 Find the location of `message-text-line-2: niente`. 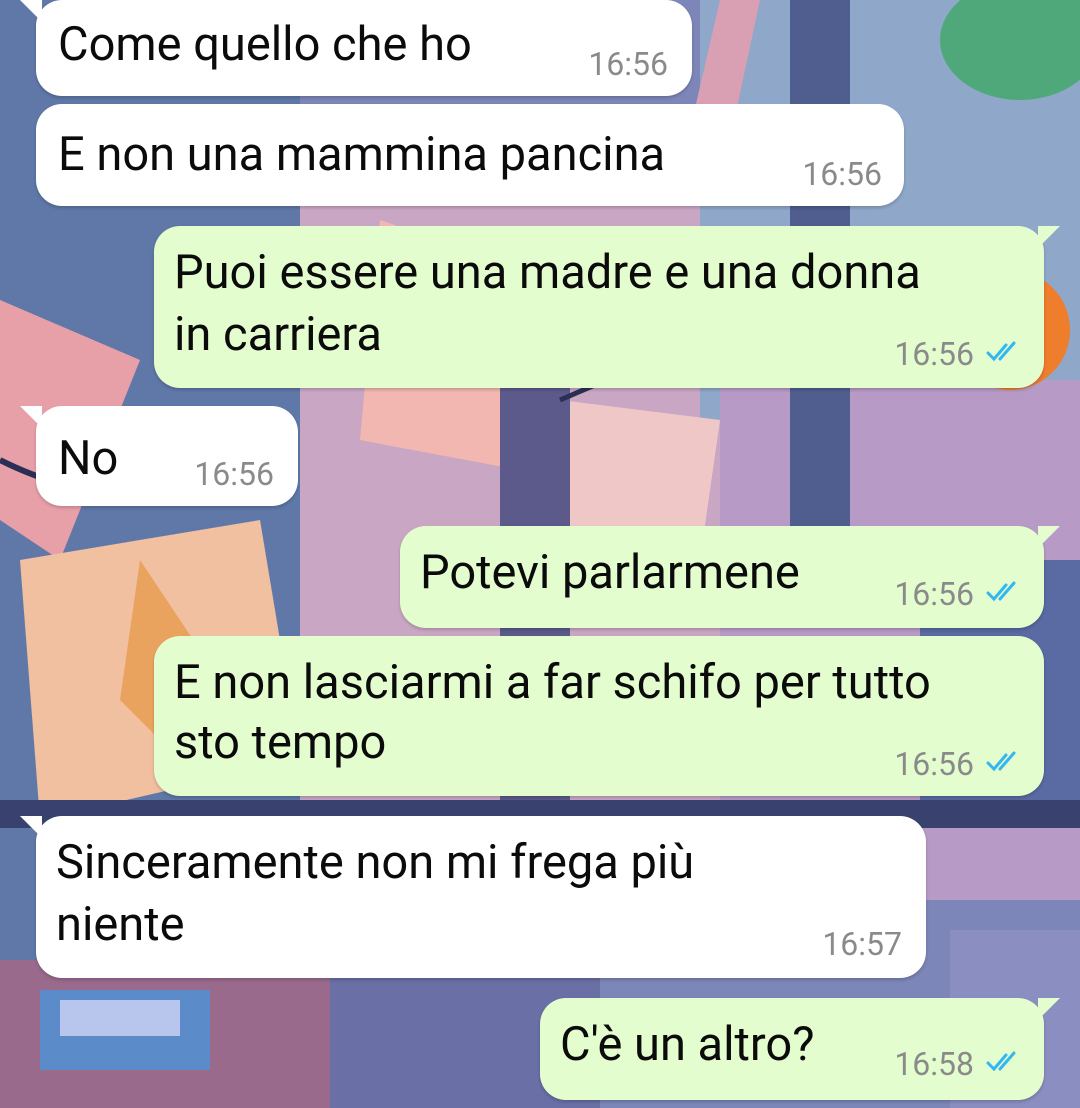

message-text-line-2: niente is located at coordinates (120, 924).